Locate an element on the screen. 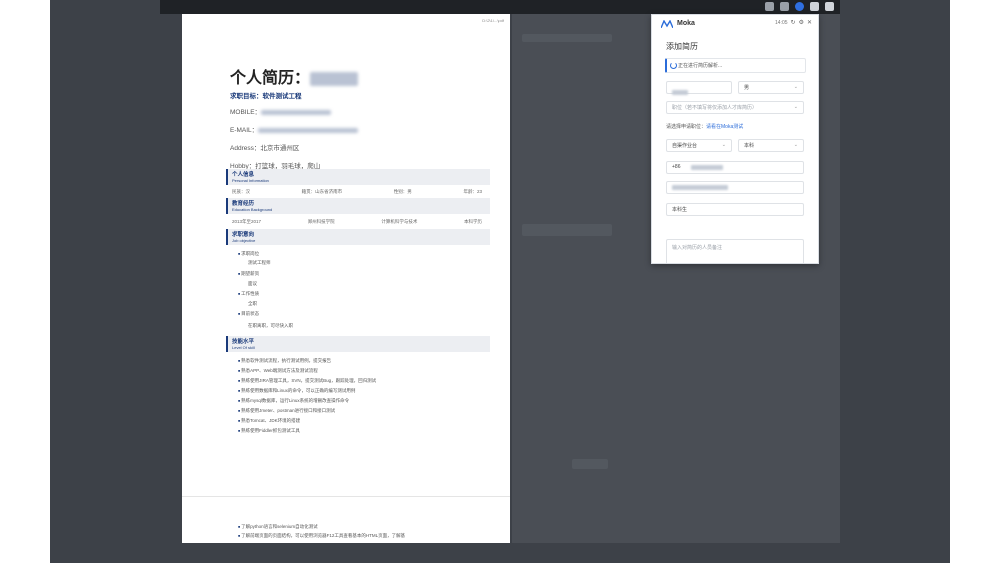  skill-item: 了解python语言和selenium自动化测试 is located at coordinates (278, 527).